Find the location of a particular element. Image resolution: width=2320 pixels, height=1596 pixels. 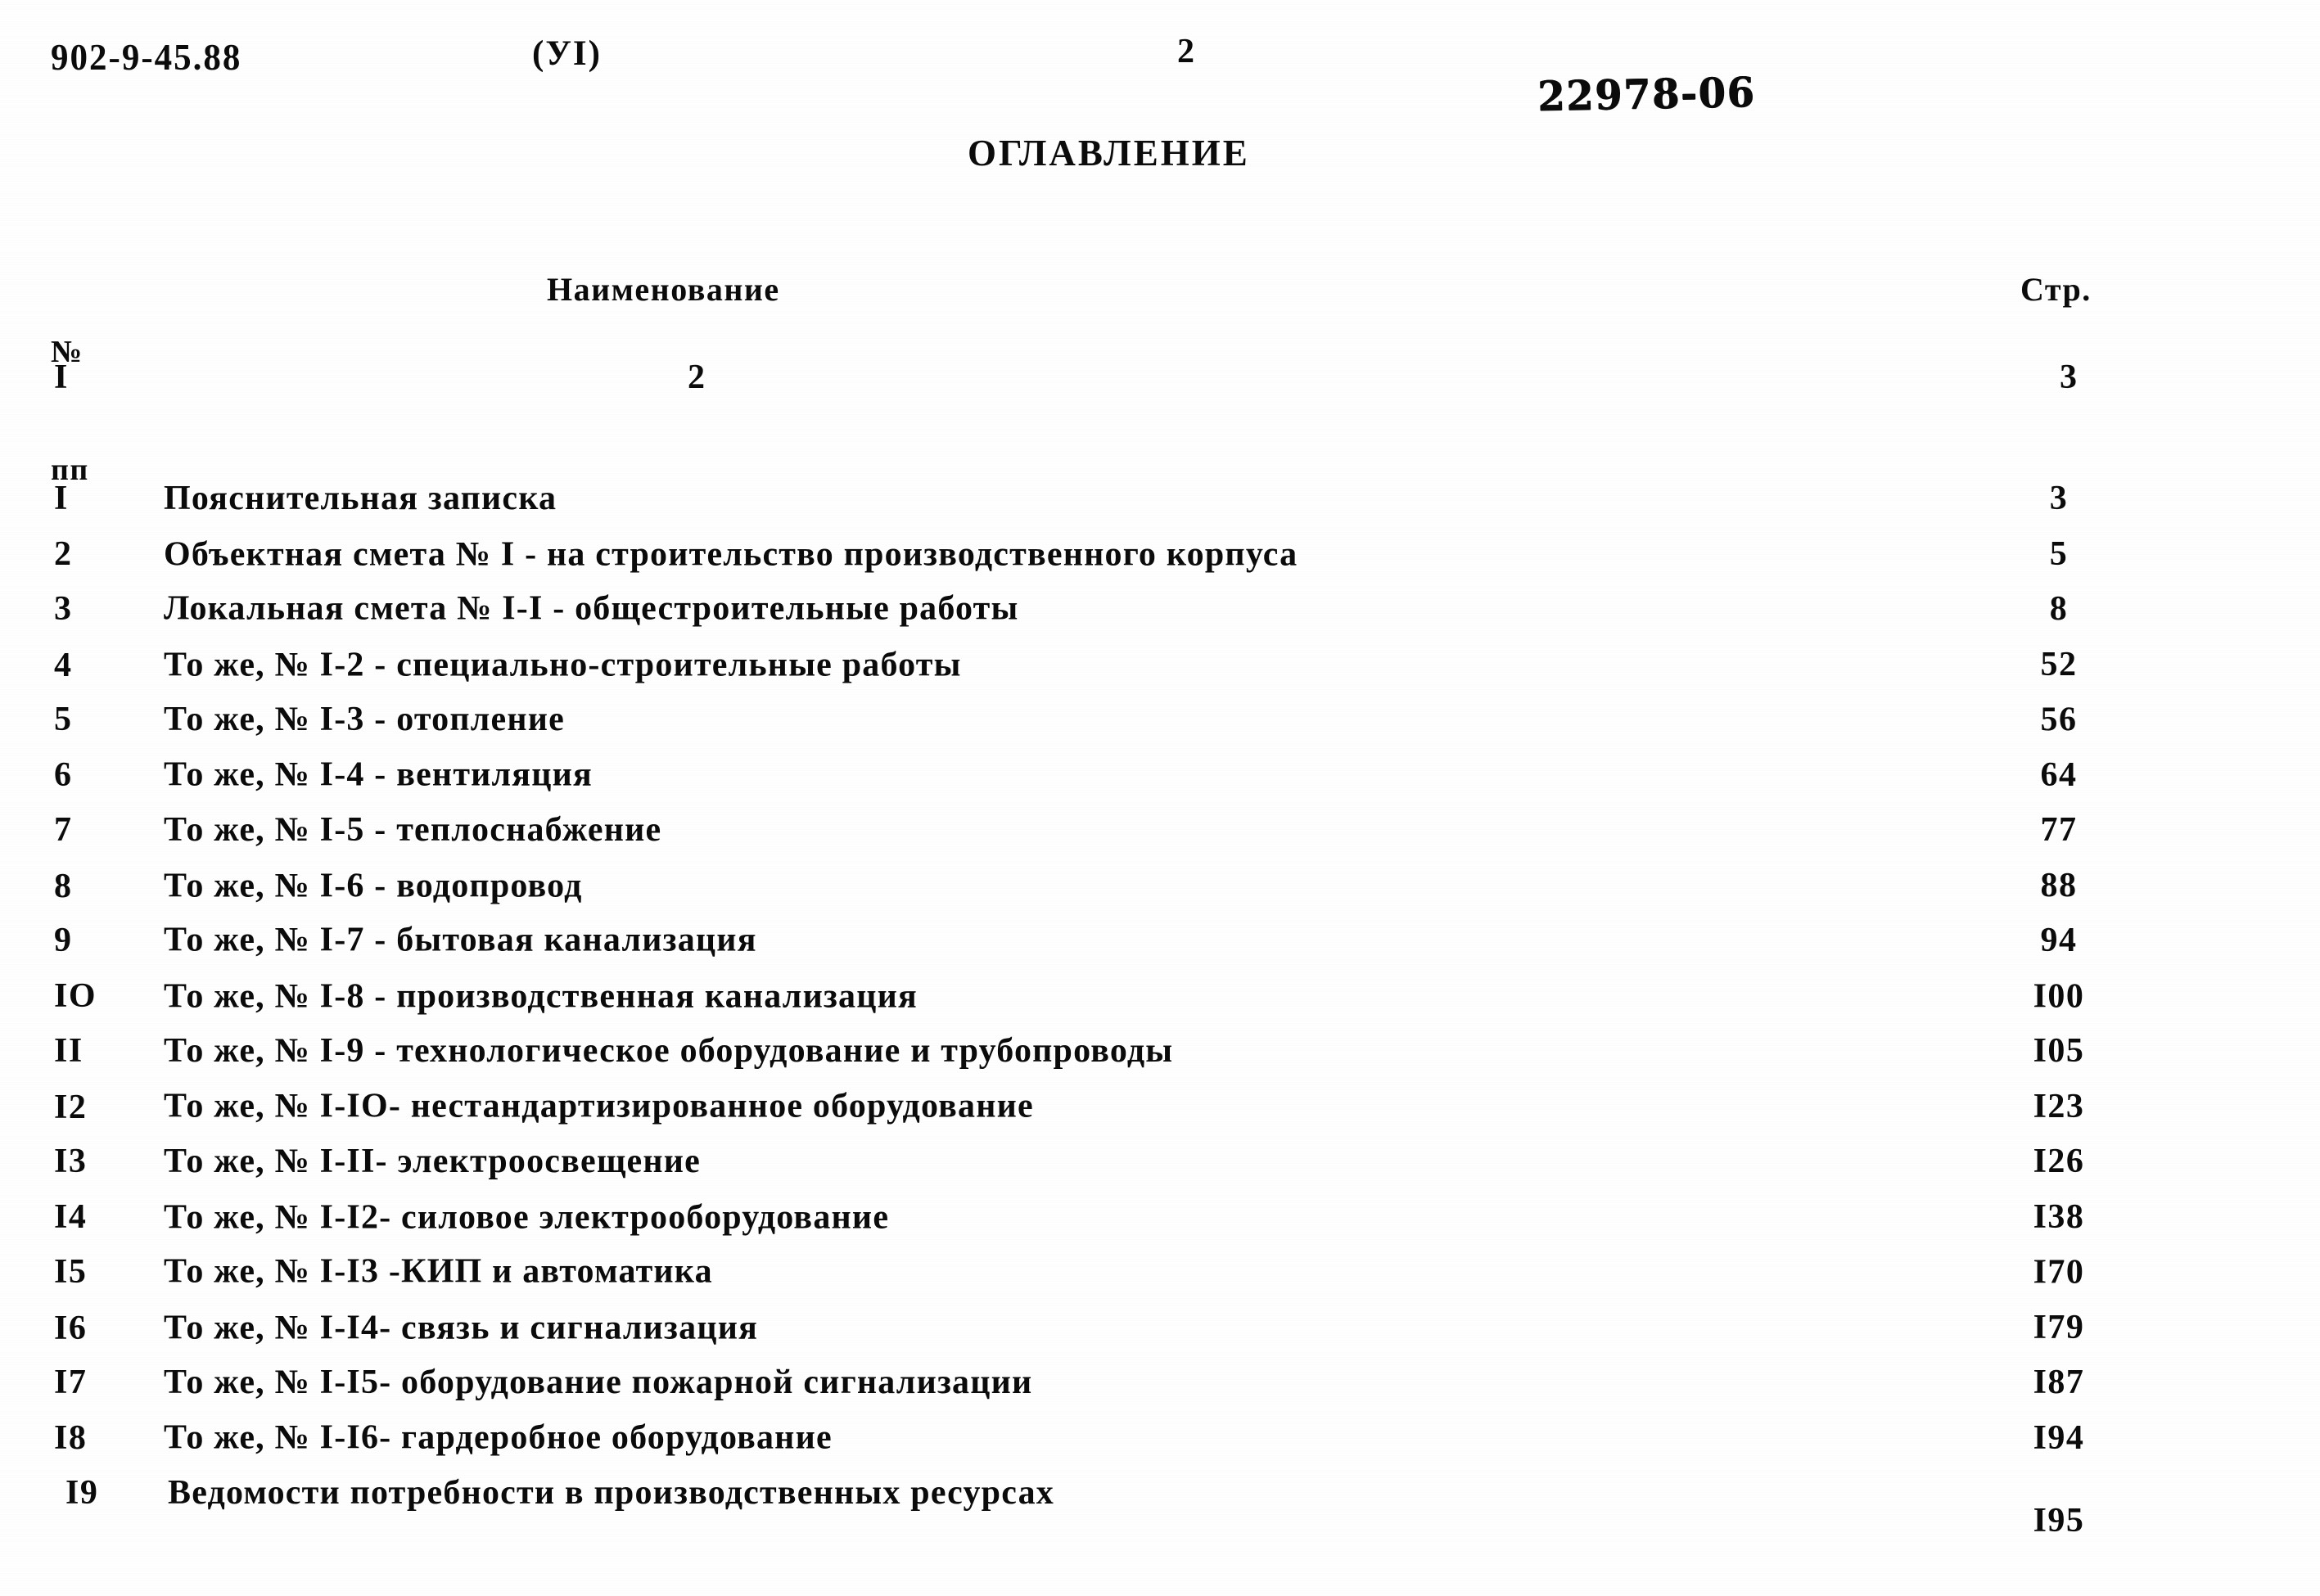

column-index-2: 2 is located at coordinates (697, 377).